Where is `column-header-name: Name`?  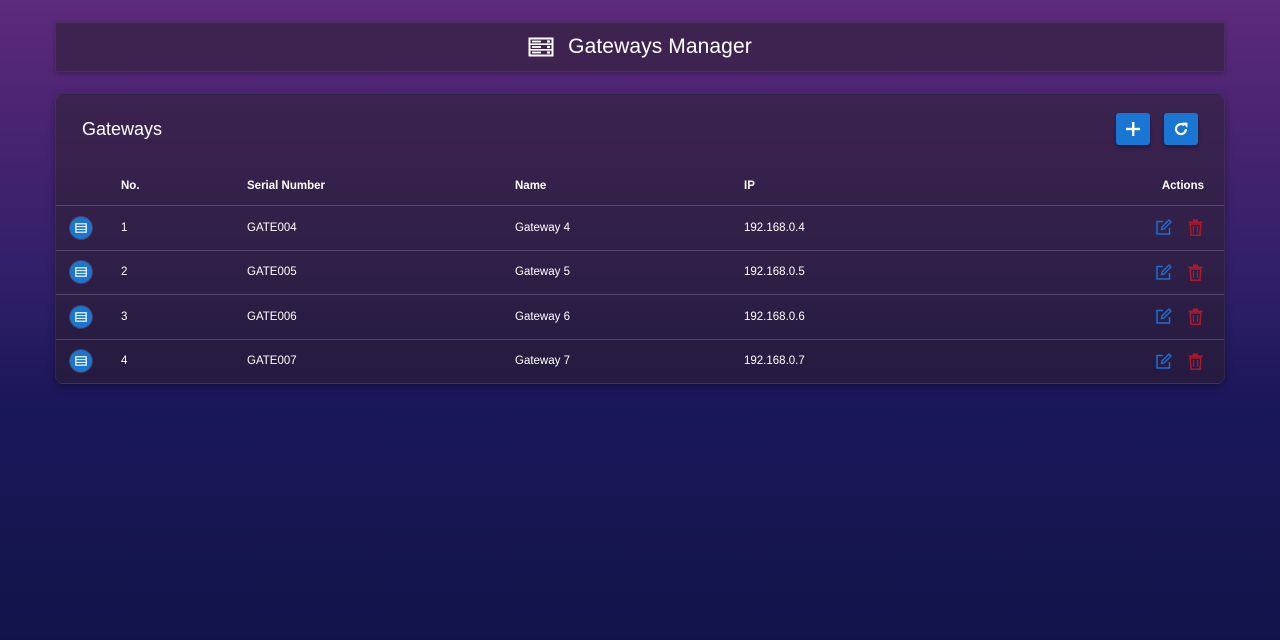
column-header-name: Name is located at coordinates (530, 186).